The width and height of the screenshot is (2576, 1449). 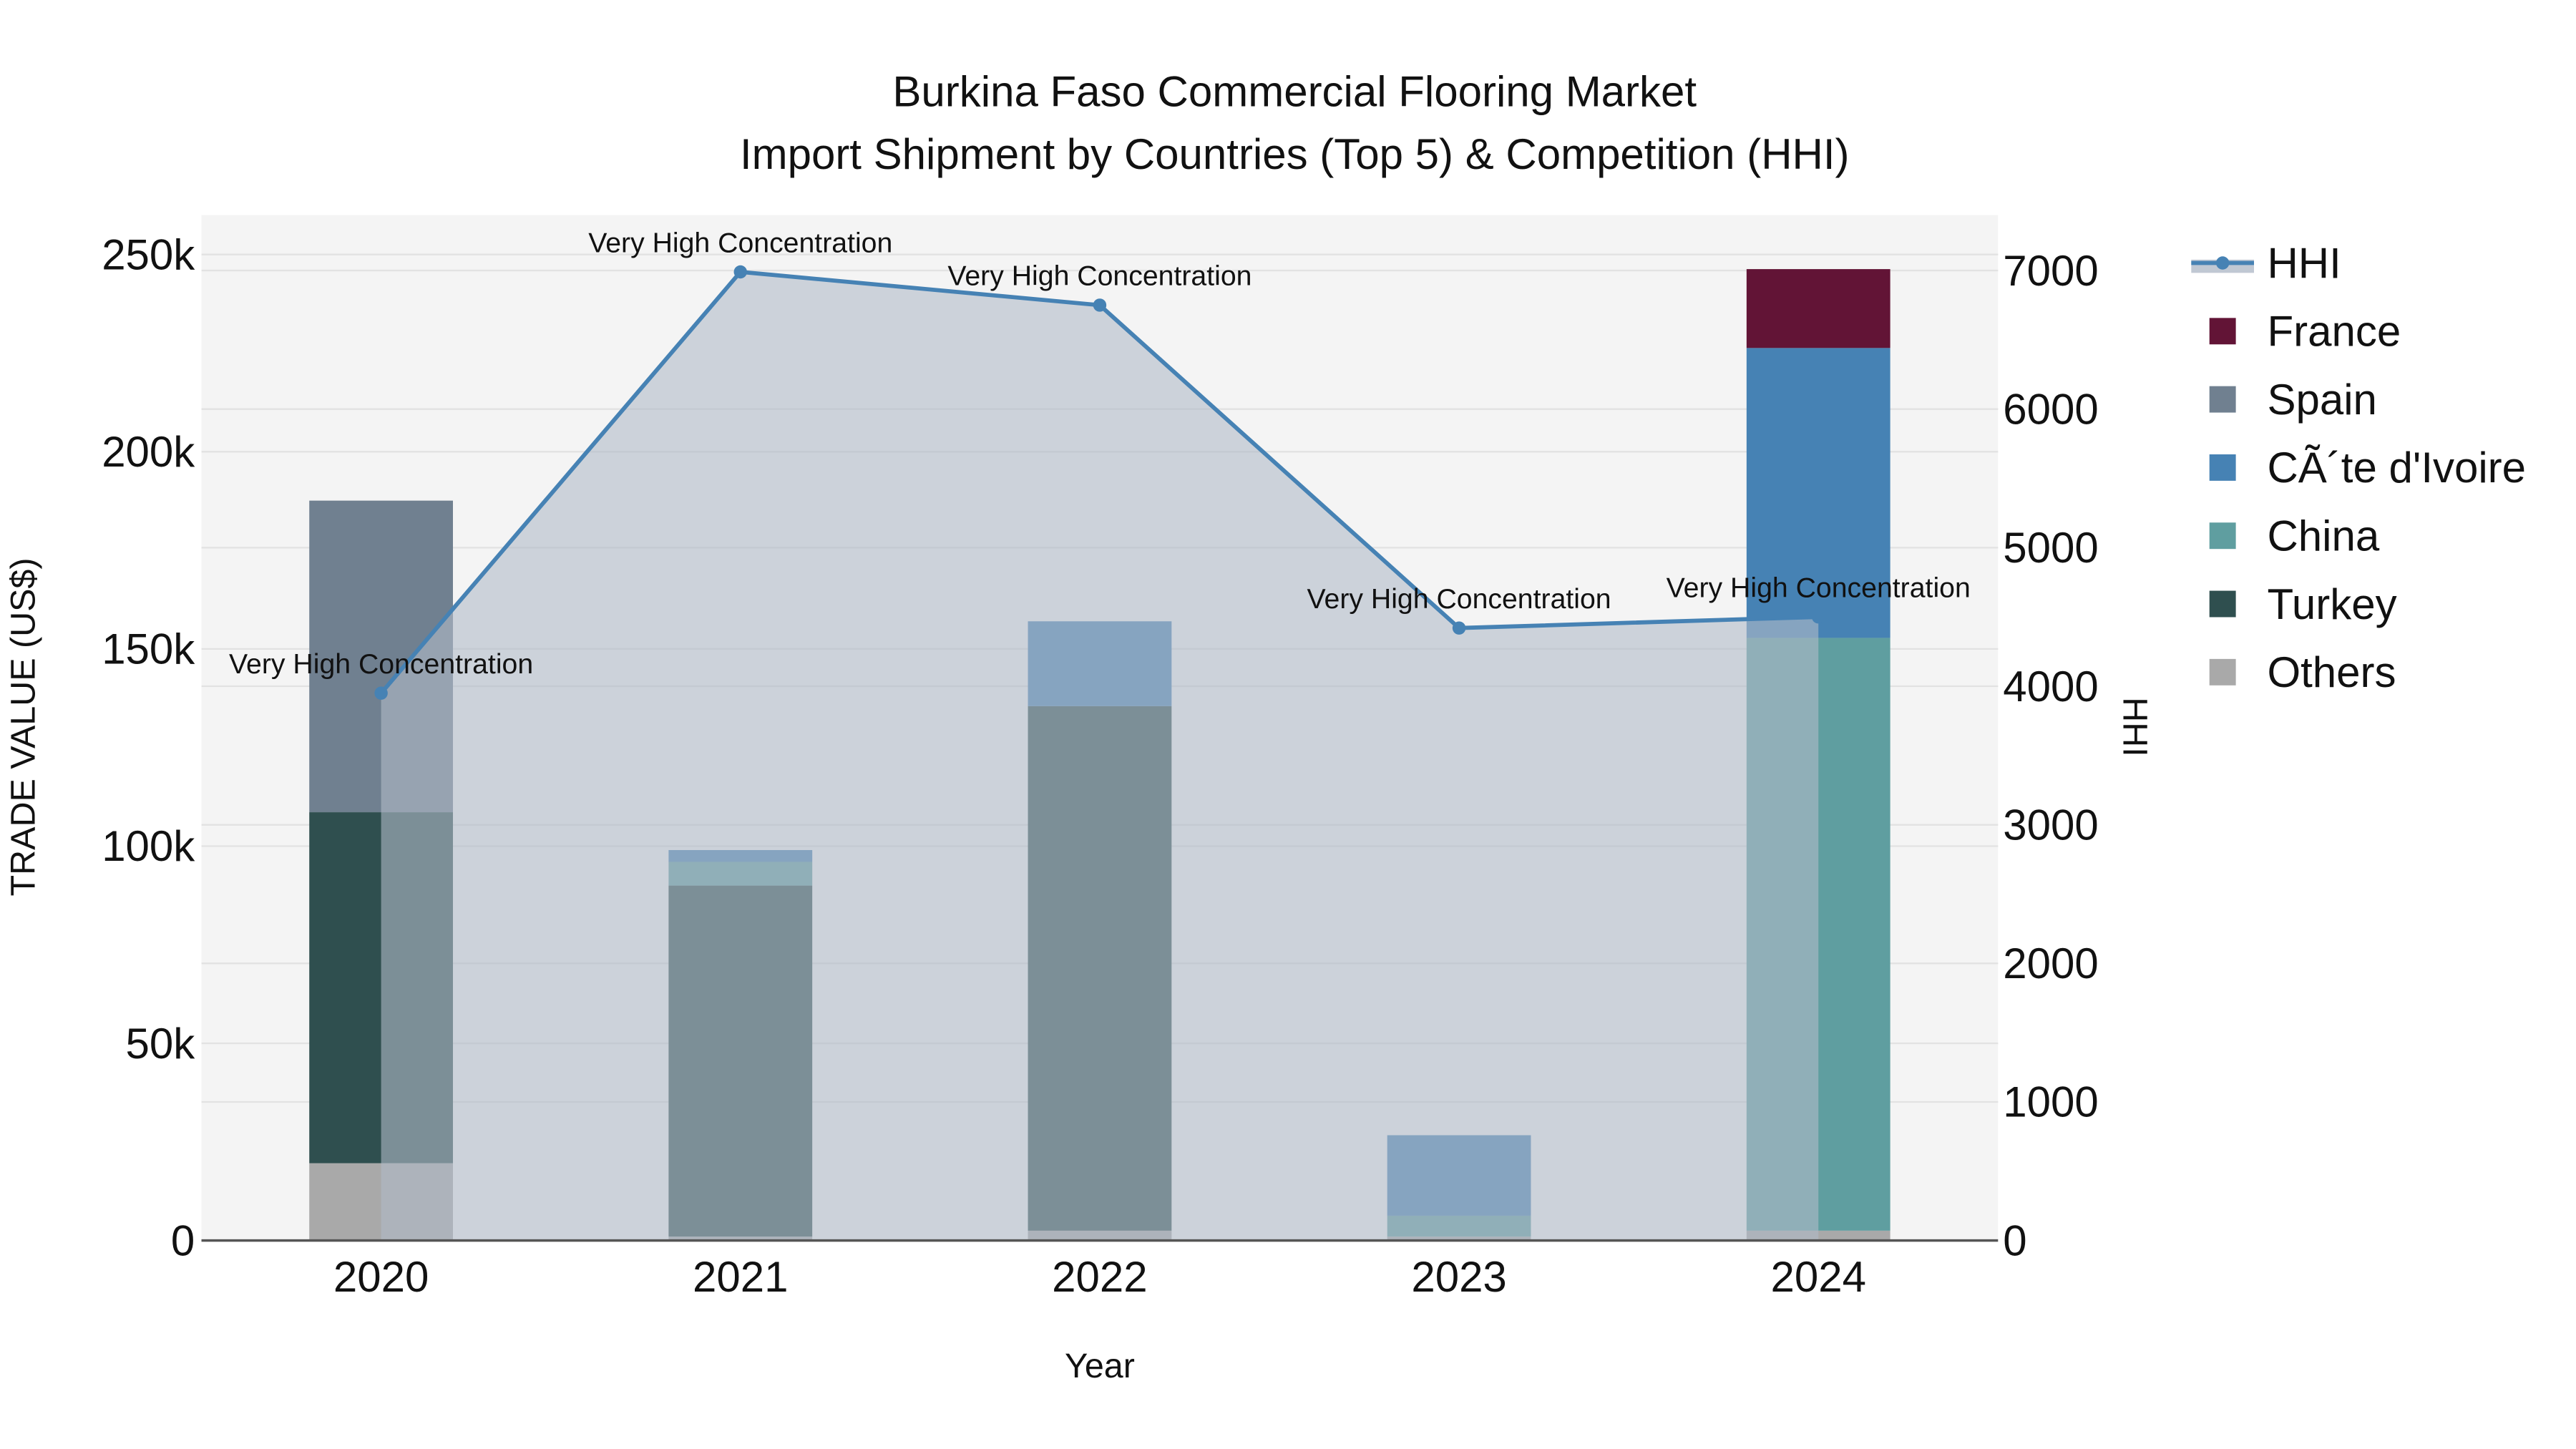 I want to click on legend-item-label: Spain, so click(x=2321, y=400).